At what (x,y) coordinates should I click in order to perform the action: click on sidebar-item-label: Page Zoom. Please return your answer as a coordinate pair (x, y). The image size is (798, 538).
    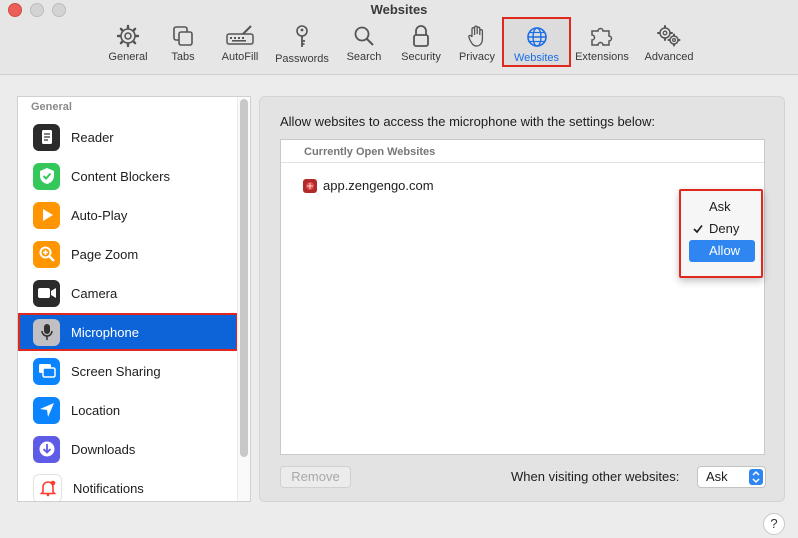
    Looking at the image, I should click on (105, 254).